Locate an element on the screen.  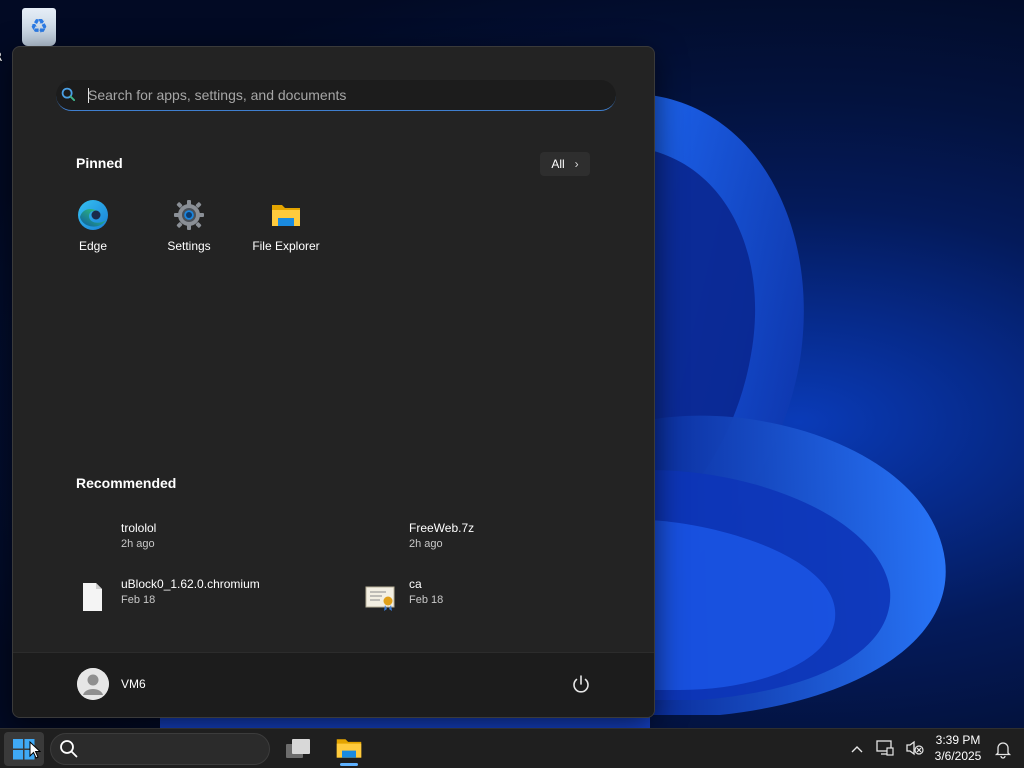
recommended-item-ca: ca Feb 18 is located at coordinates (494, 597).